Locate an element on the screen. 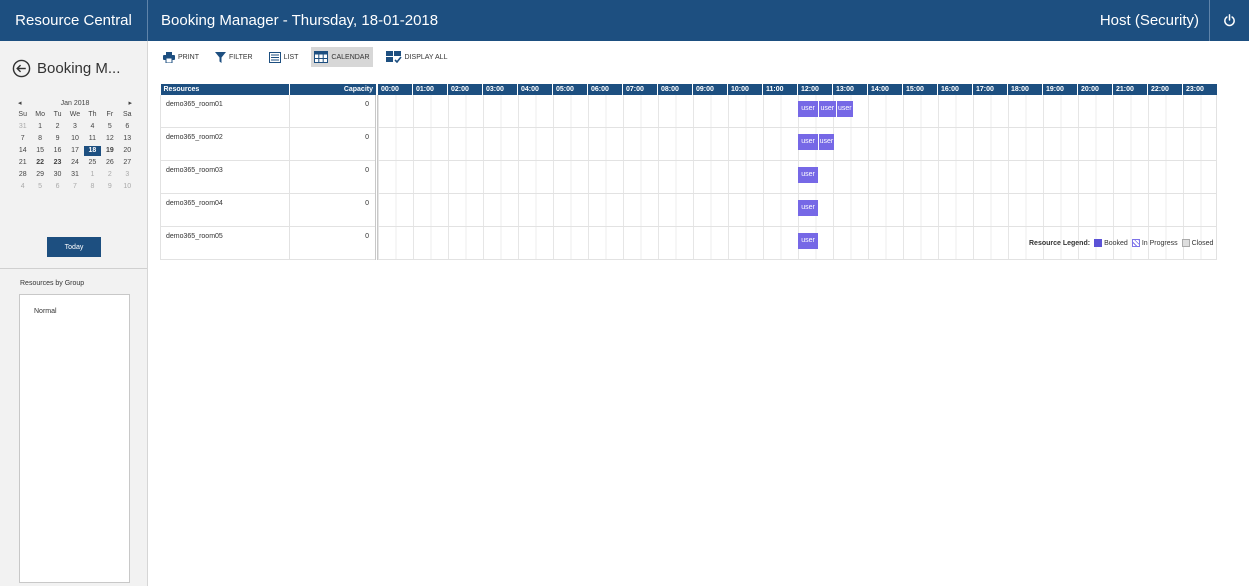  calendar-day: 21 is located at coordinates (22, 163).